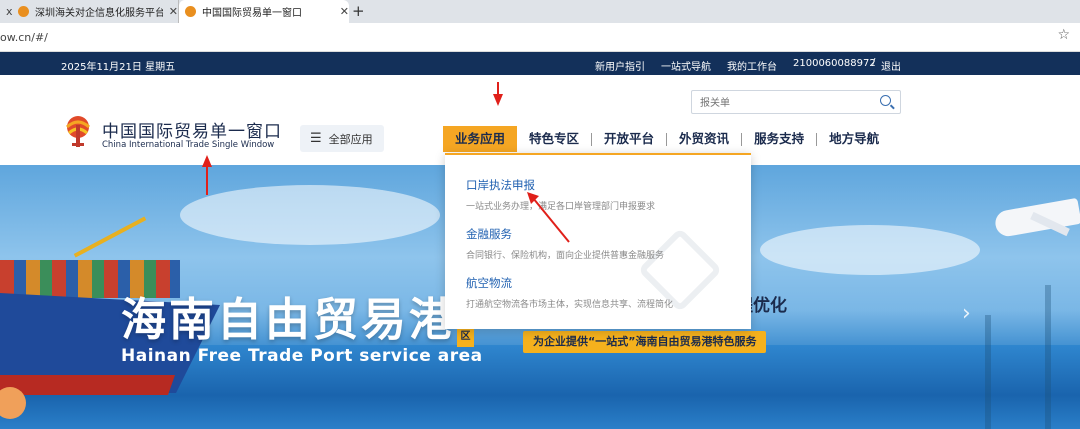 The image size is (1080, 429). Describe the element at coordinates (540, 37) in the screenshot. I see `address-bar: ow.cn/#/ ☆` at that location.